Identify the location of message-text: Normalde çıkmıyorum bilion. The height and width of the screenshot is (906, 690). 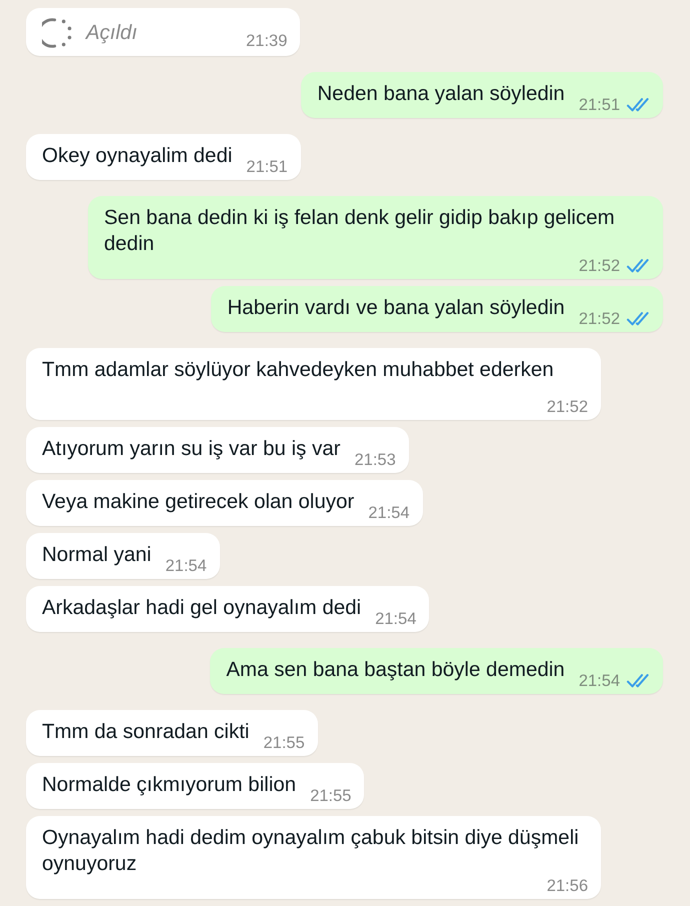
(169, 785).